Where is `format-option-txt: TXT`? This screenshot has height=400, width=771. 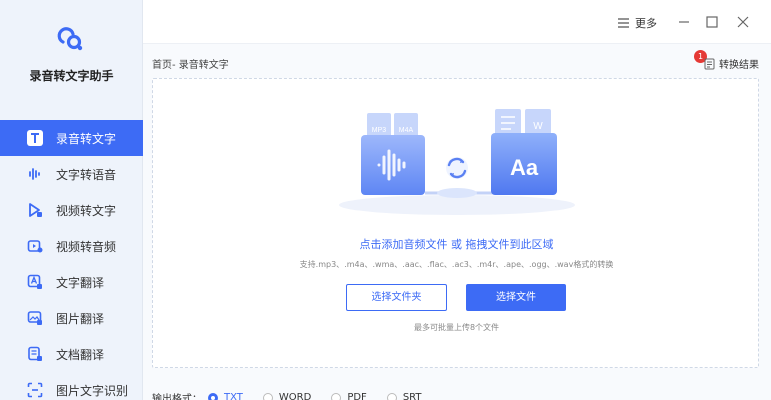
format-option-txt: TXT is located at coordinates (225, 396).